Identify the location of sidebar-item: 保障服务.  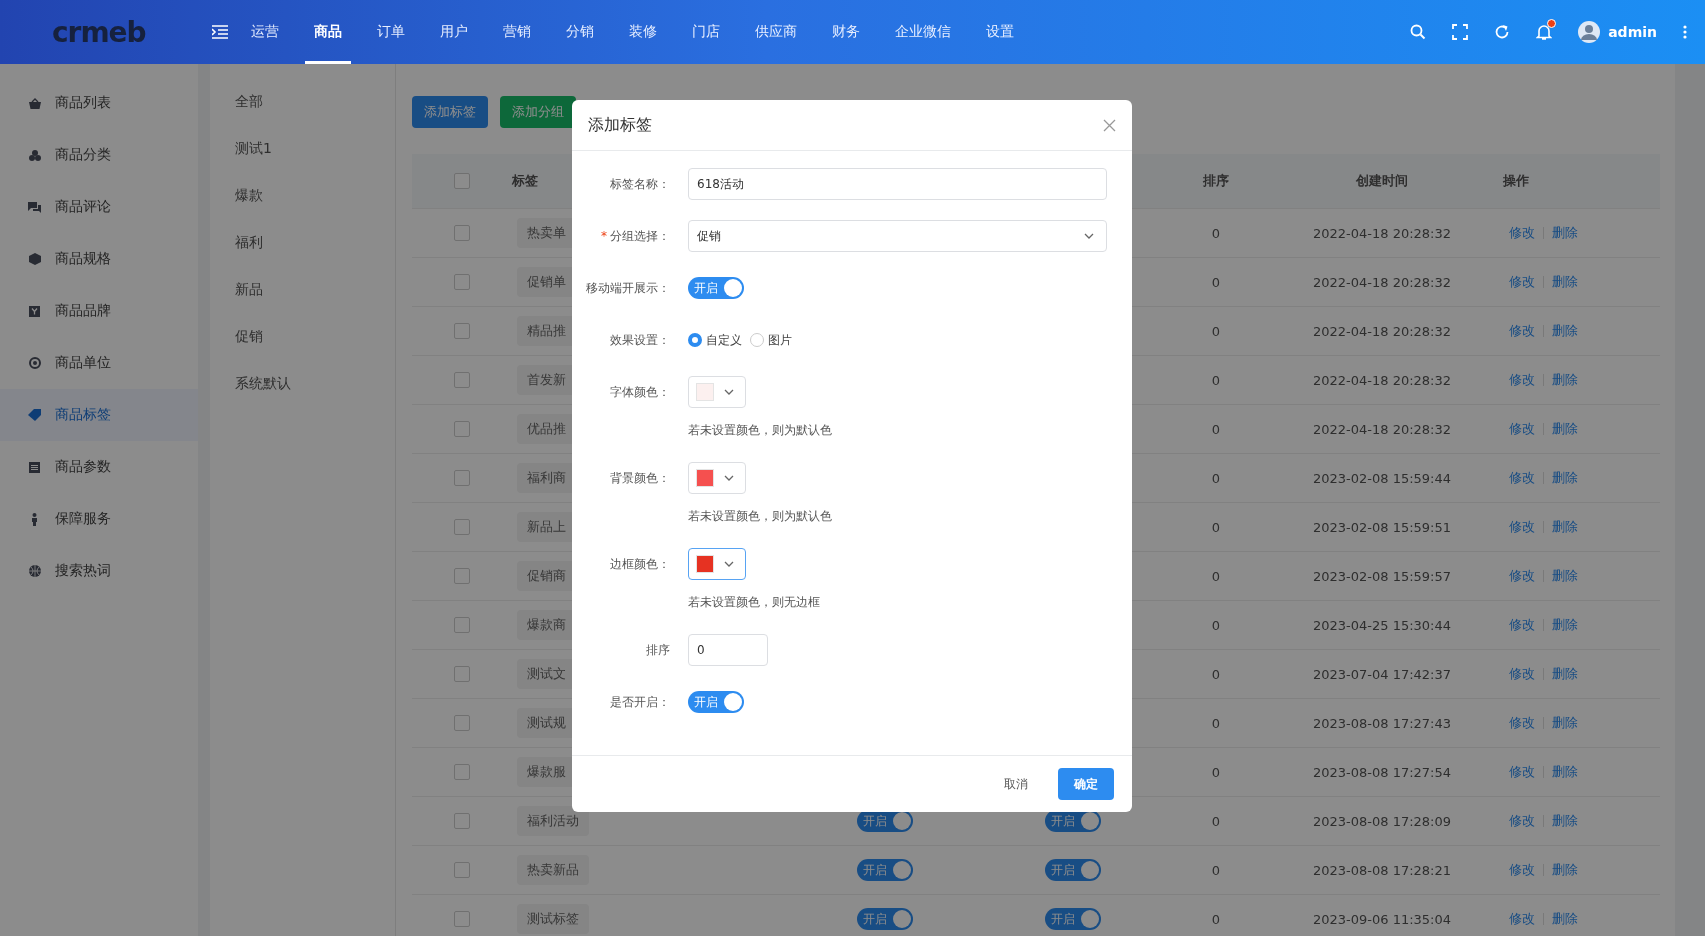
(99, 519).